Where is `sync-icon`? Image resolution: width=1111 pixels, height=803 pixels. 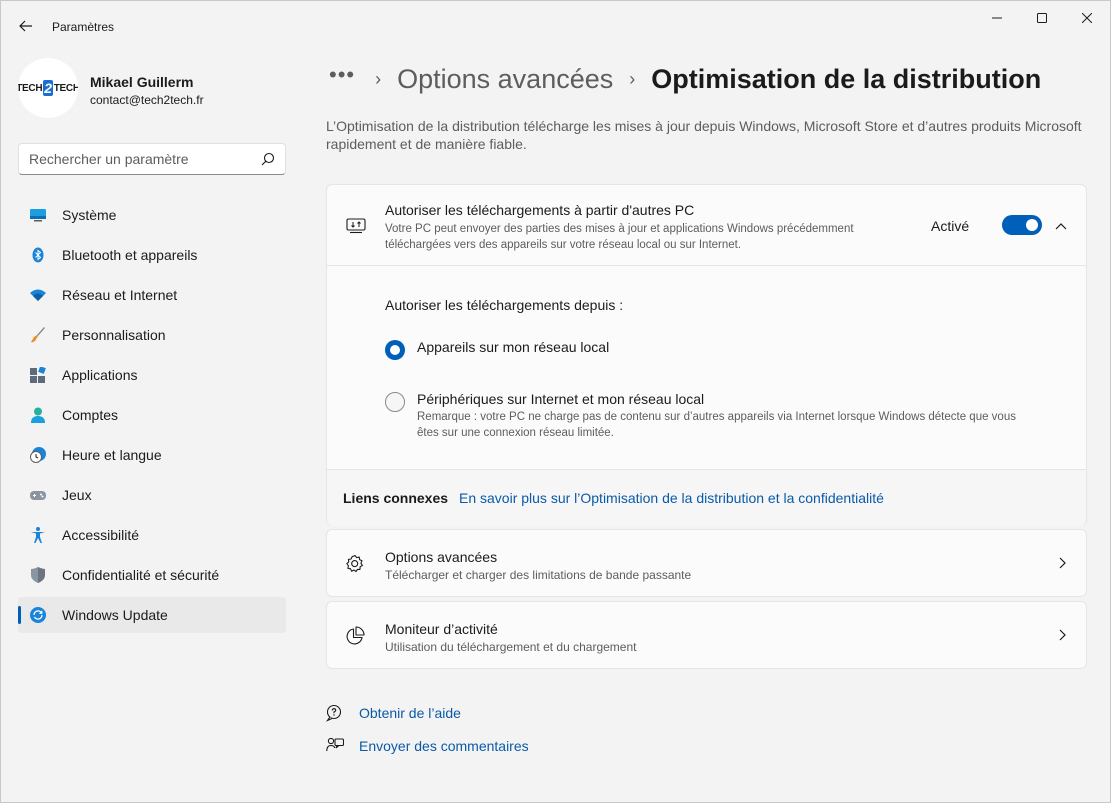 sync-icon is located at coordinates (38, 615).